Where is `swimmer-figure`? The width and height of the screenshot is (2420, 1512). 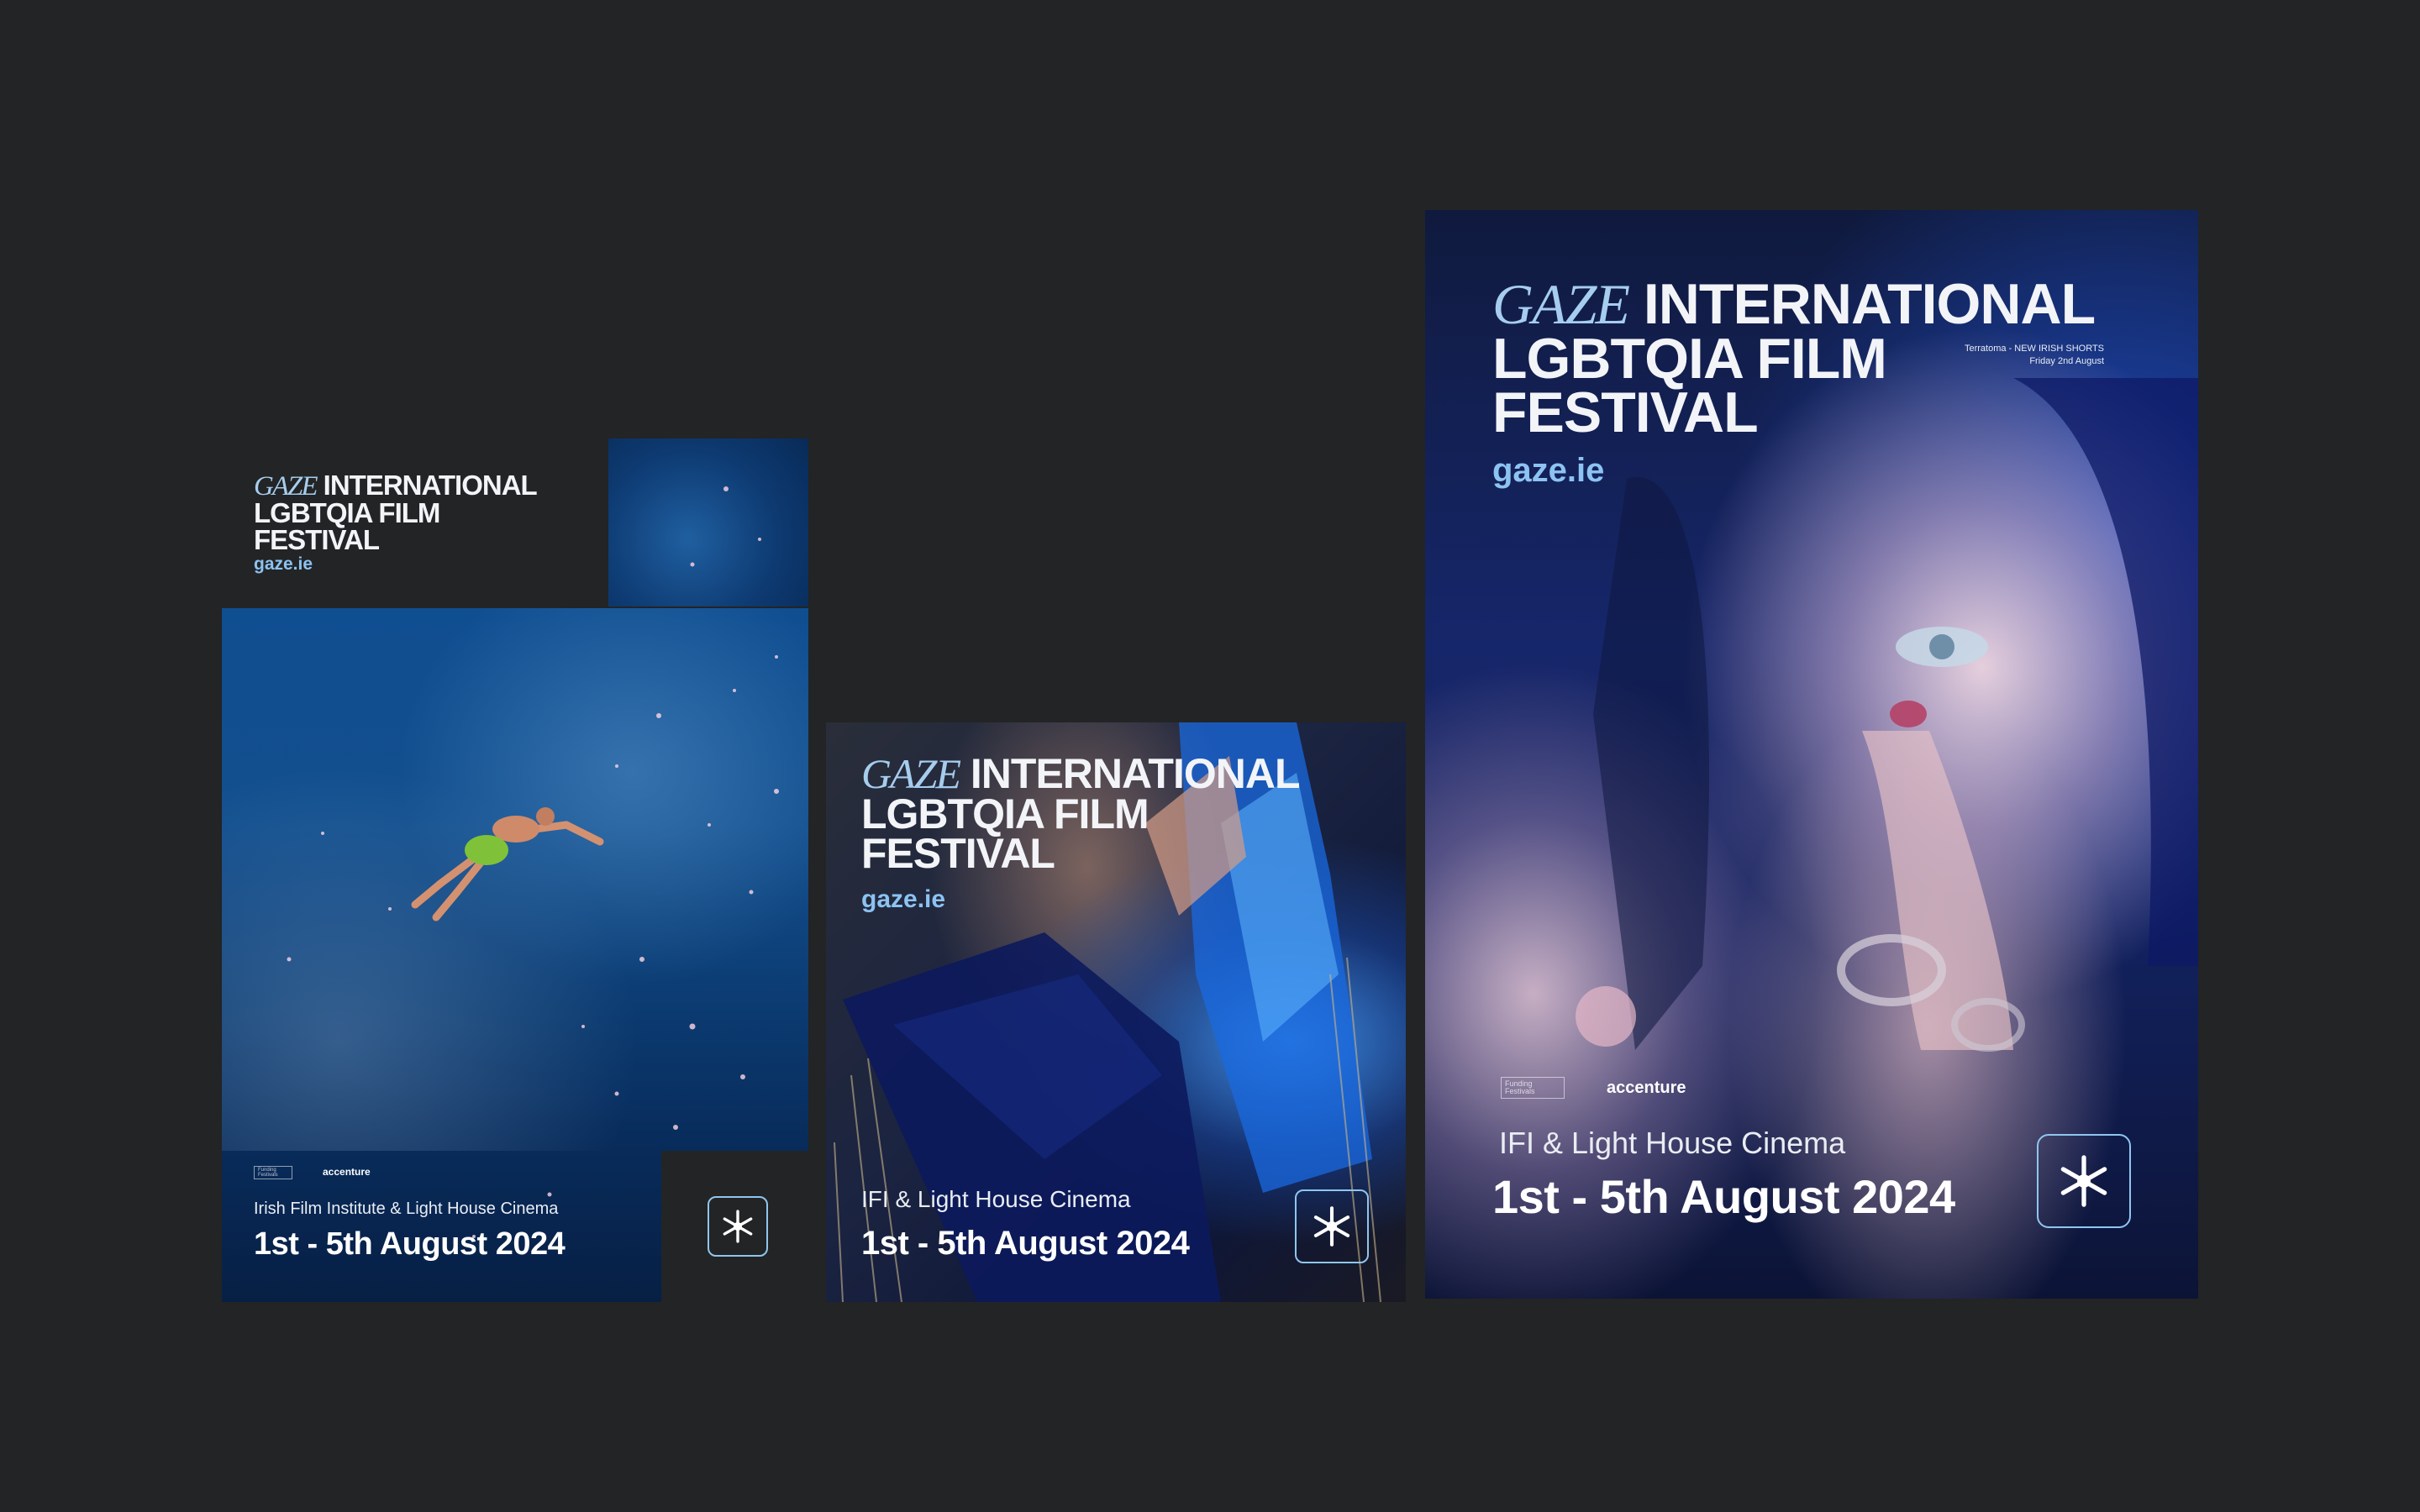 swimmer-figure is located at coordinates (508, 864).